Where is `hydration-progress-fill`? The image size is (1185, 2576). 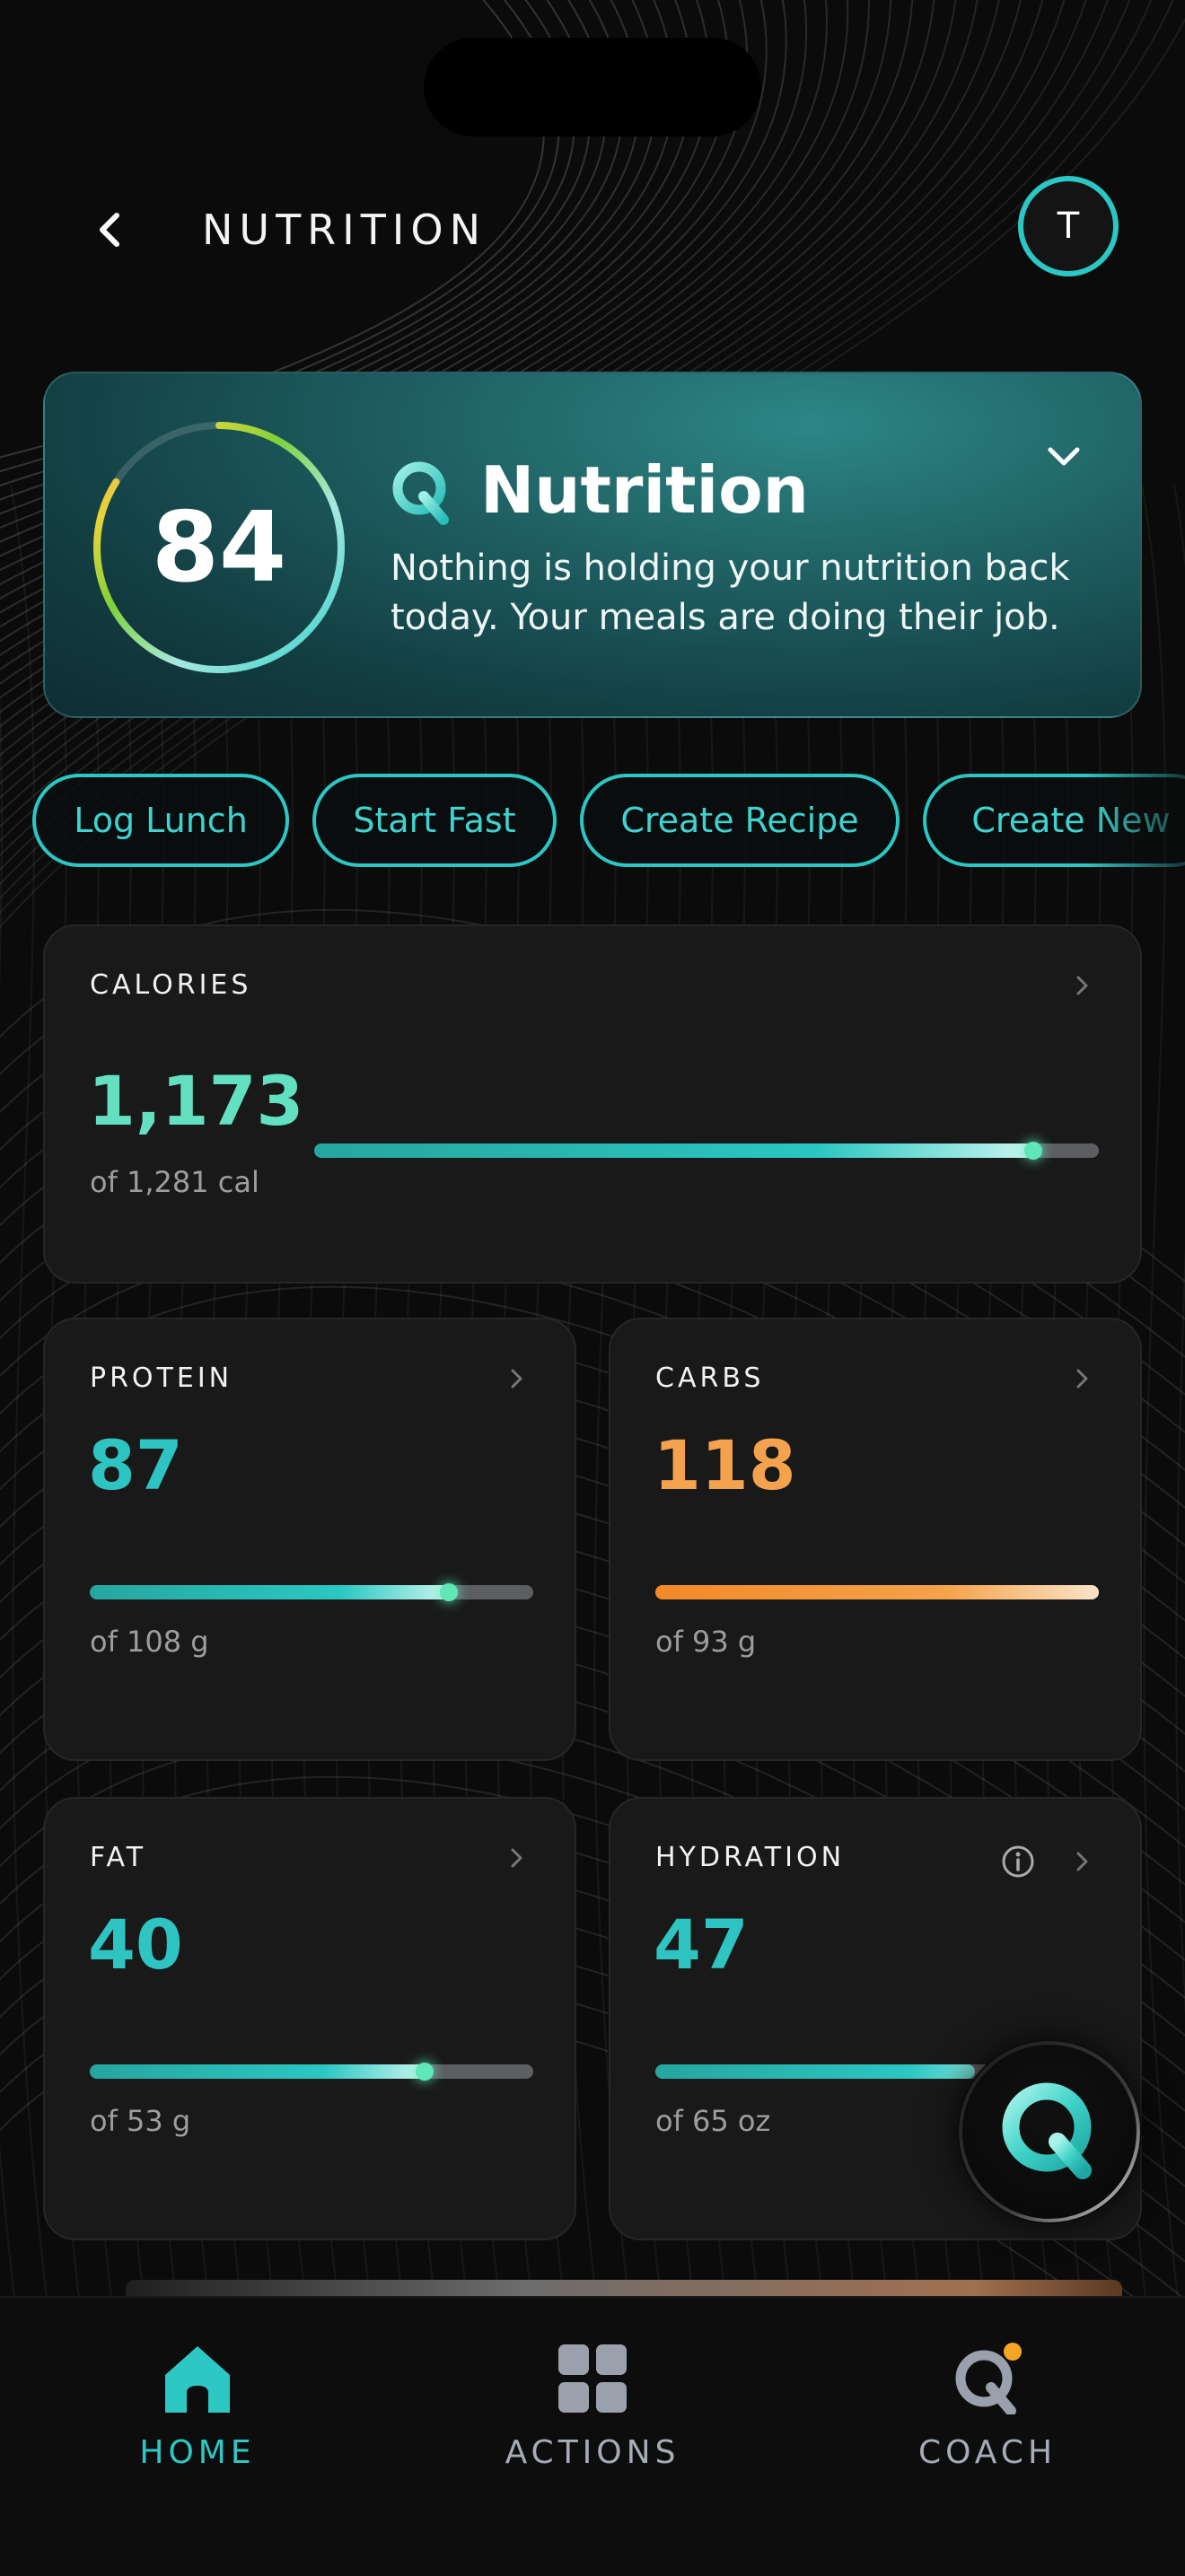 hydration-progress-fill is located at coordinates (815, 2071).